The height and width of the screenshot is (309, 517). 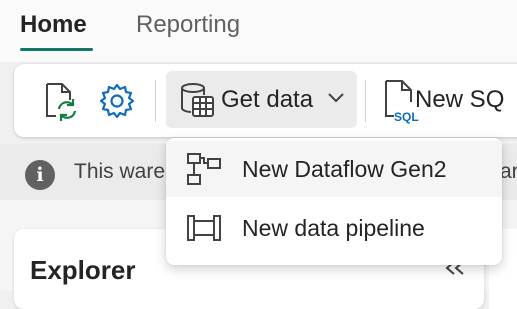 I want to click on explorer-title: Explorer, so click(x=83, y=270).